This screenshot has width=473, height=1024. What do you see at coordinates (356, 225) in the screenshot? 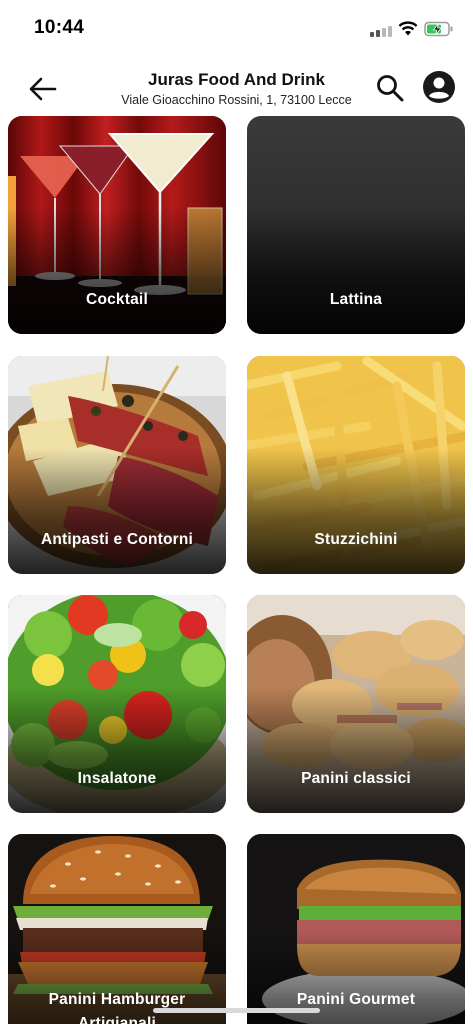
I see `category-card-lattina: Lattina` at bounding box center [356, 225].